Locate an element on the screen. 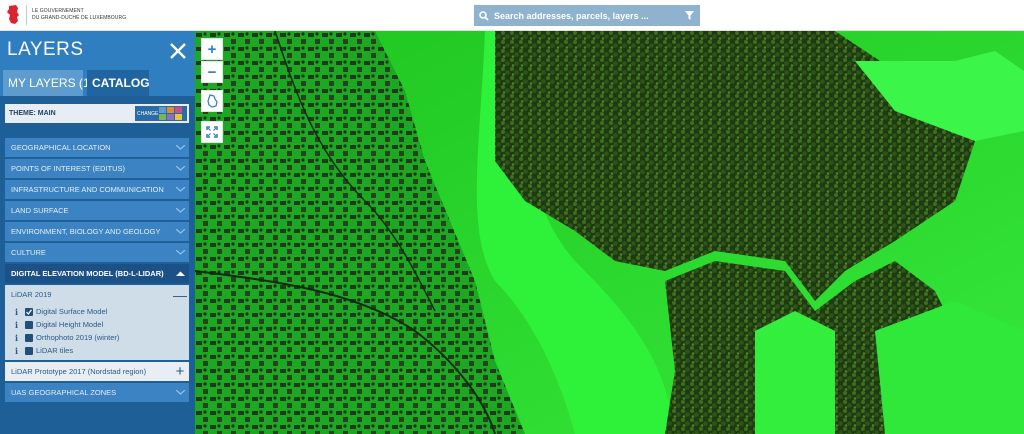 This screenshot has width=1024, height=434. layer-orthophoto-2019: i Orthophoto 2019 (winter) is located at coordinates (97, 337).